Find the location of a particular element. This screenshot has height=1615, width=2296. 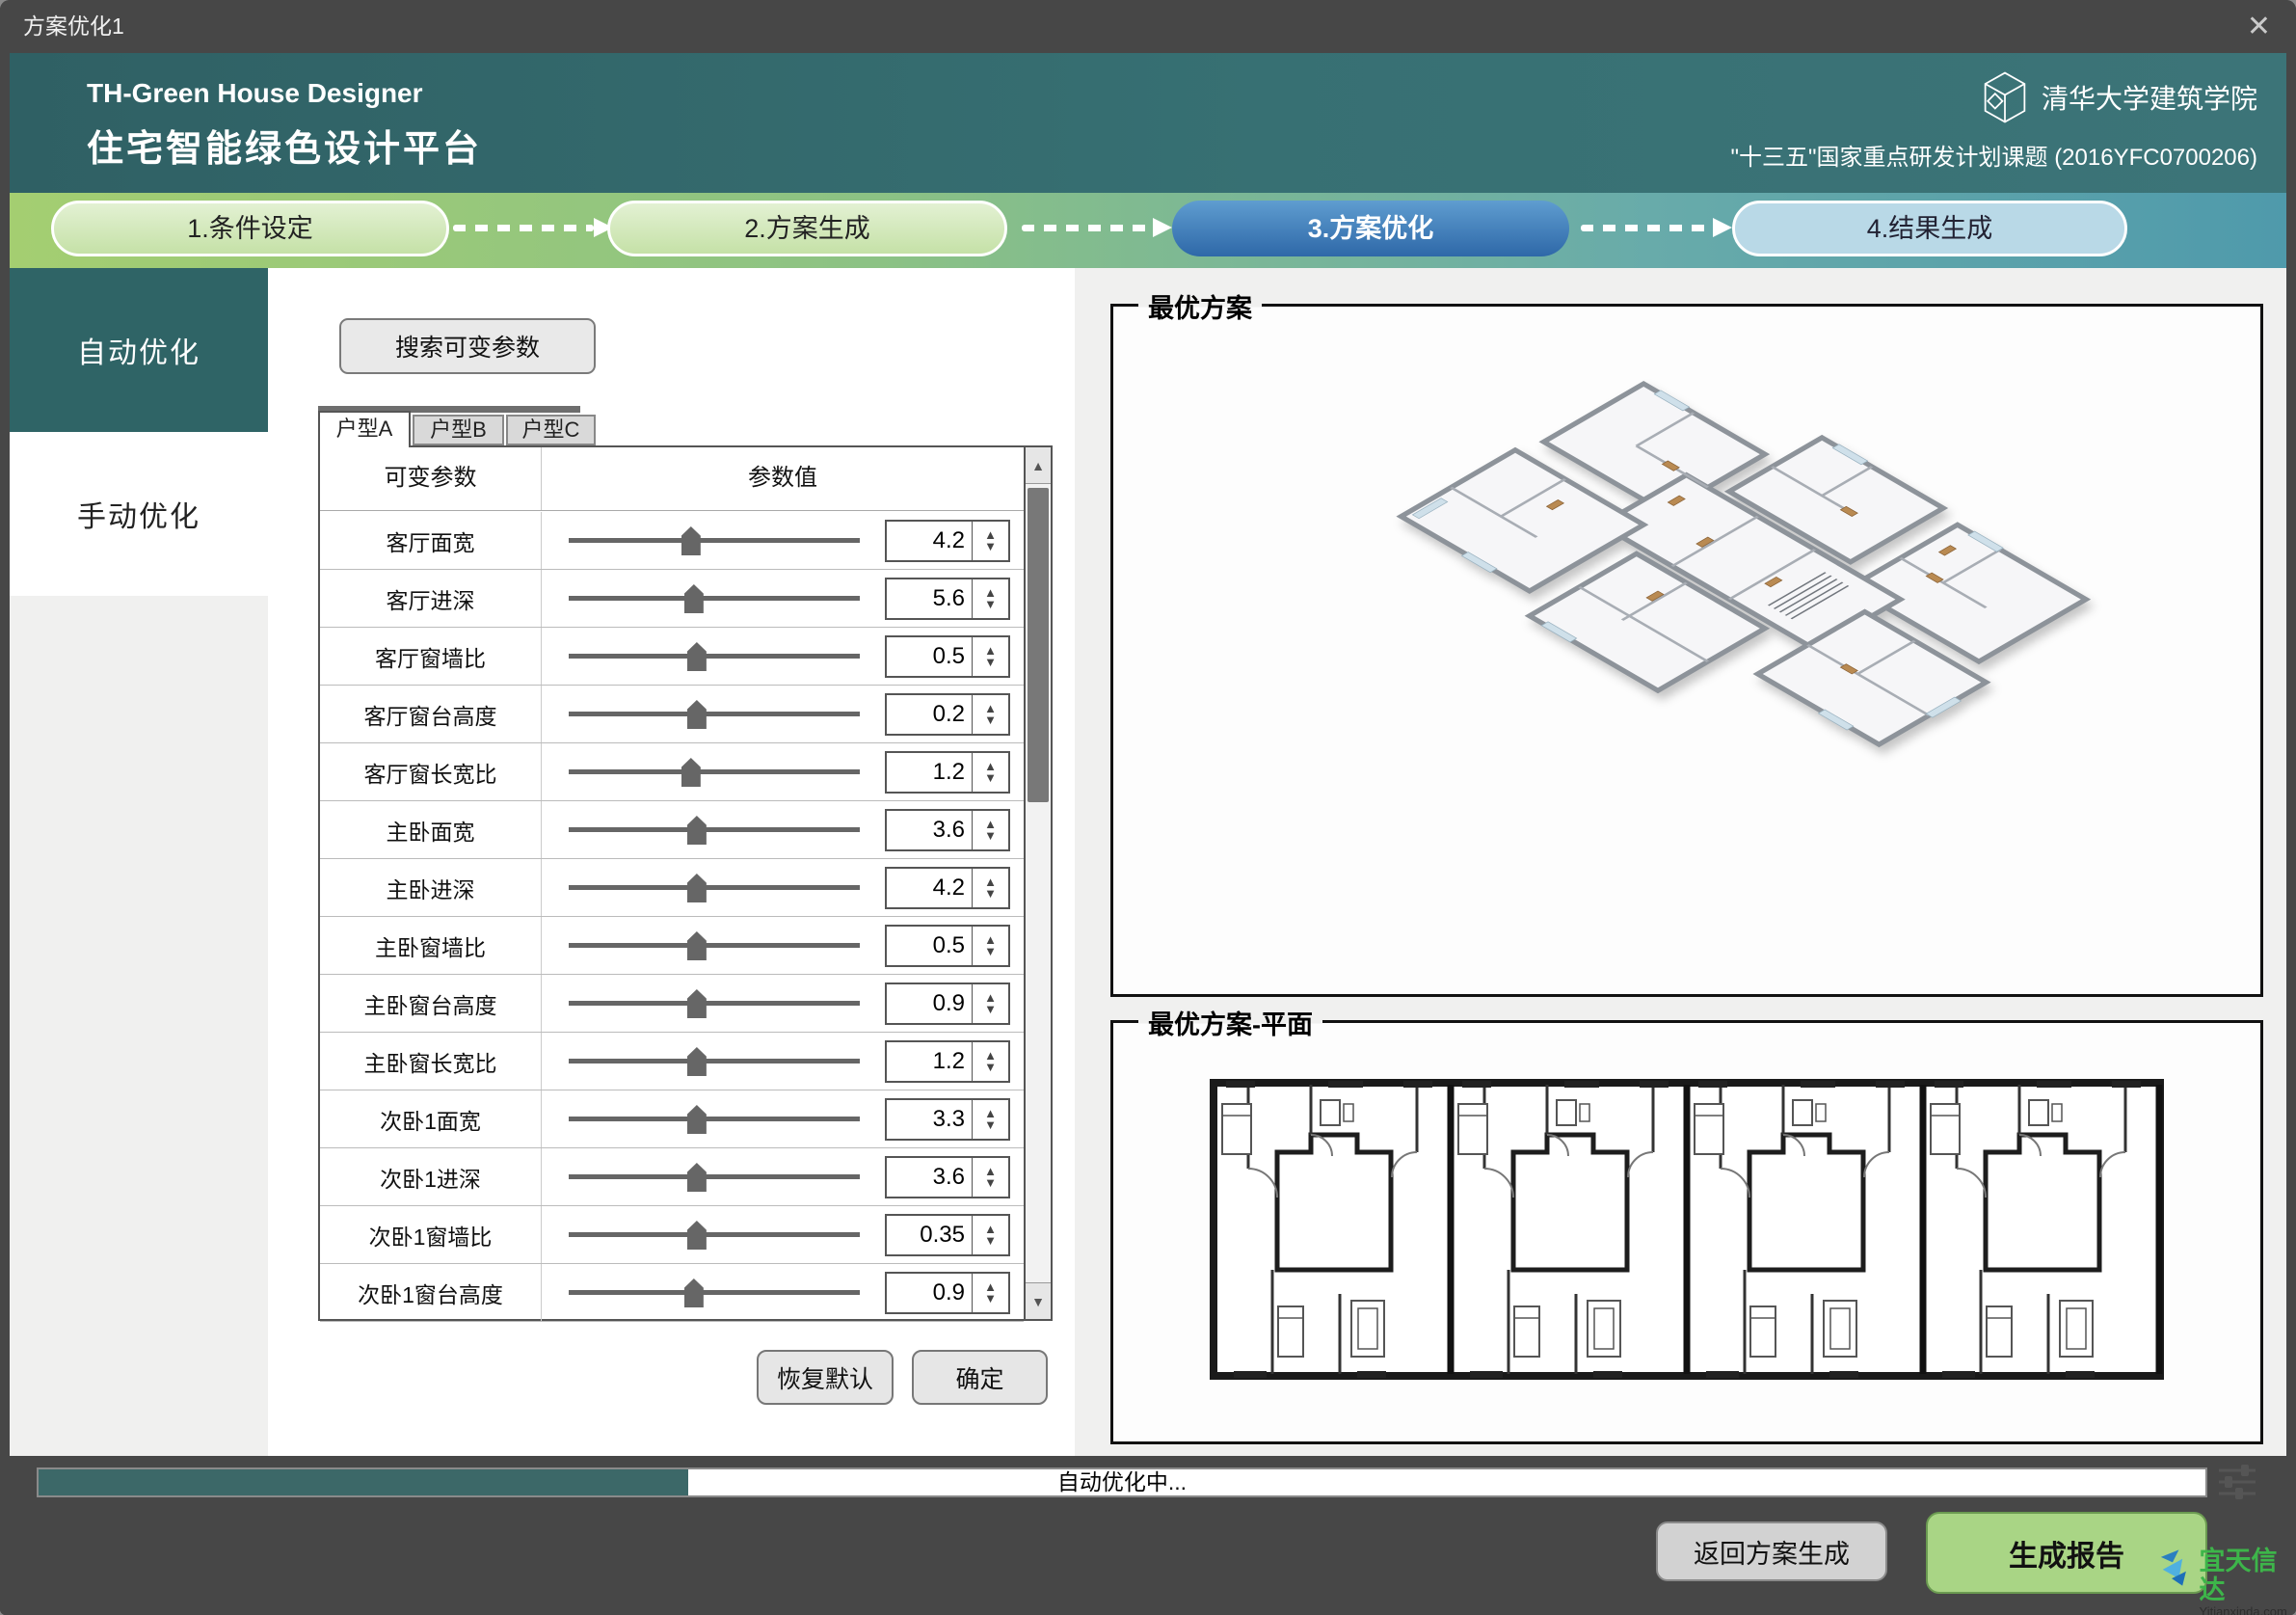

tab-unit-c: 户型C is located at coordinates (551, 430).